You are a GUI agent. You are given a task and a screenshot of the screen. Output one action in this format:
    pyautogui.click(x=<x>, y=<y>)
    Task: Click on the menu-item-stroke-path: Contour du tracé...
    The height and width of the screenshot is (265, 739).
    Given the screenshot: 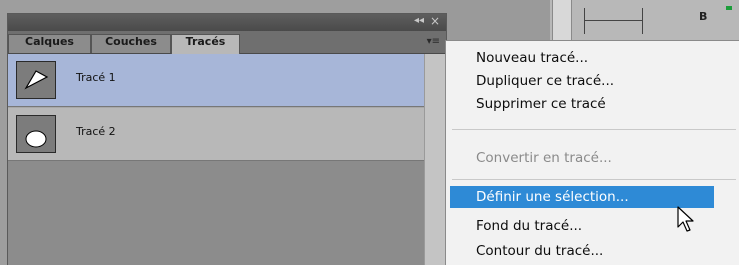 What is the action you would take?
    pyautogui.click(x=582, y=251)
    